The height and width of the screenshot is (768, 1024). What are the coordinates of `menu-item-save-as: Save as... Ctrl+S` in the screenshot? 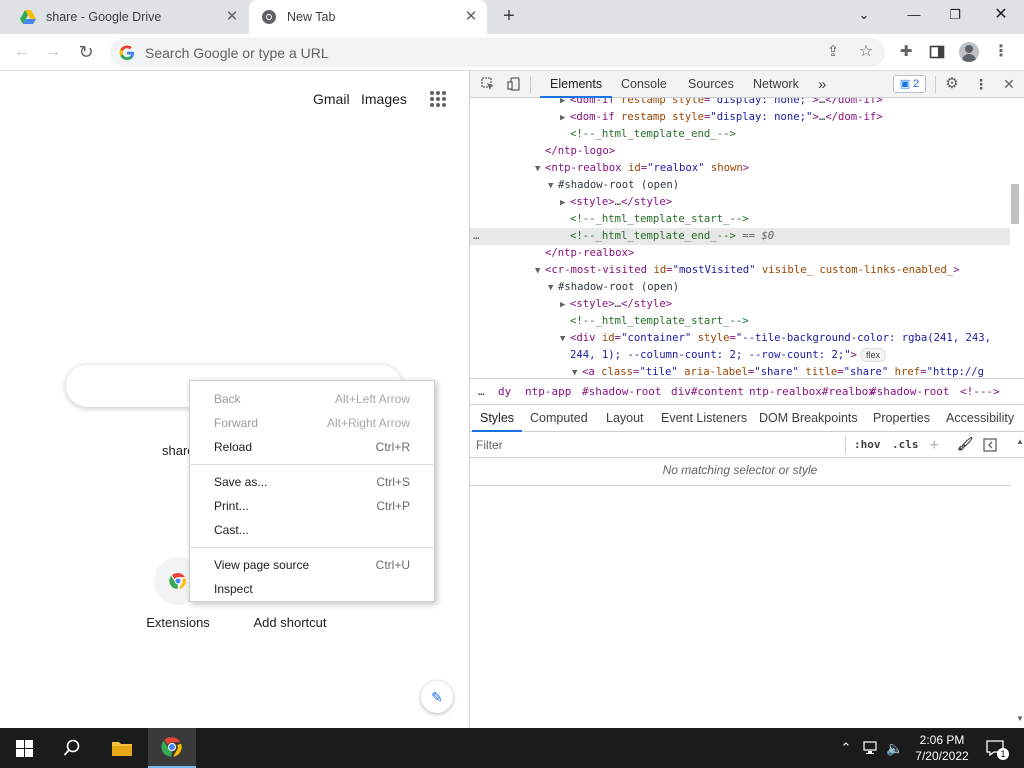 It's located at (312, 482).